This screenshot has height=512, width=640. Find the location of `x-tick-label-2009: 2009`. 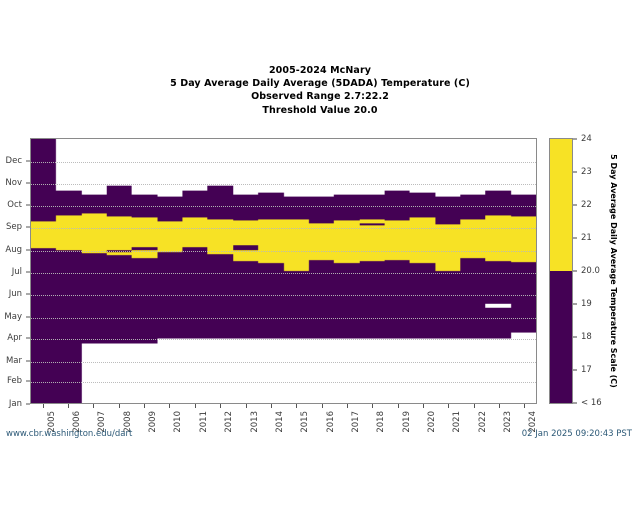

x-tick-label-2009: 2009 is located at coordinates (153, 422).